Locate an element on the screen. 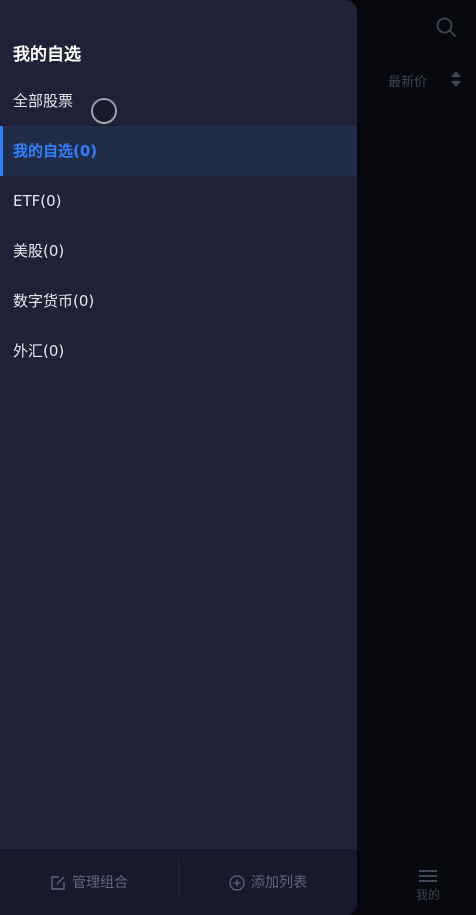 This screenshot has height=915, width=476. search-icon is located at coordinates (446, 27).